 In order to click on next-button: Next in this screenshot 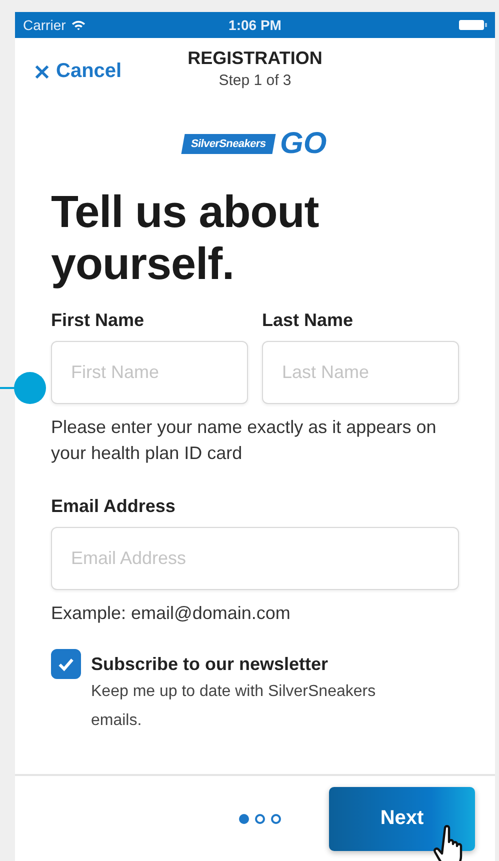, I will do `click(402, 818)`.